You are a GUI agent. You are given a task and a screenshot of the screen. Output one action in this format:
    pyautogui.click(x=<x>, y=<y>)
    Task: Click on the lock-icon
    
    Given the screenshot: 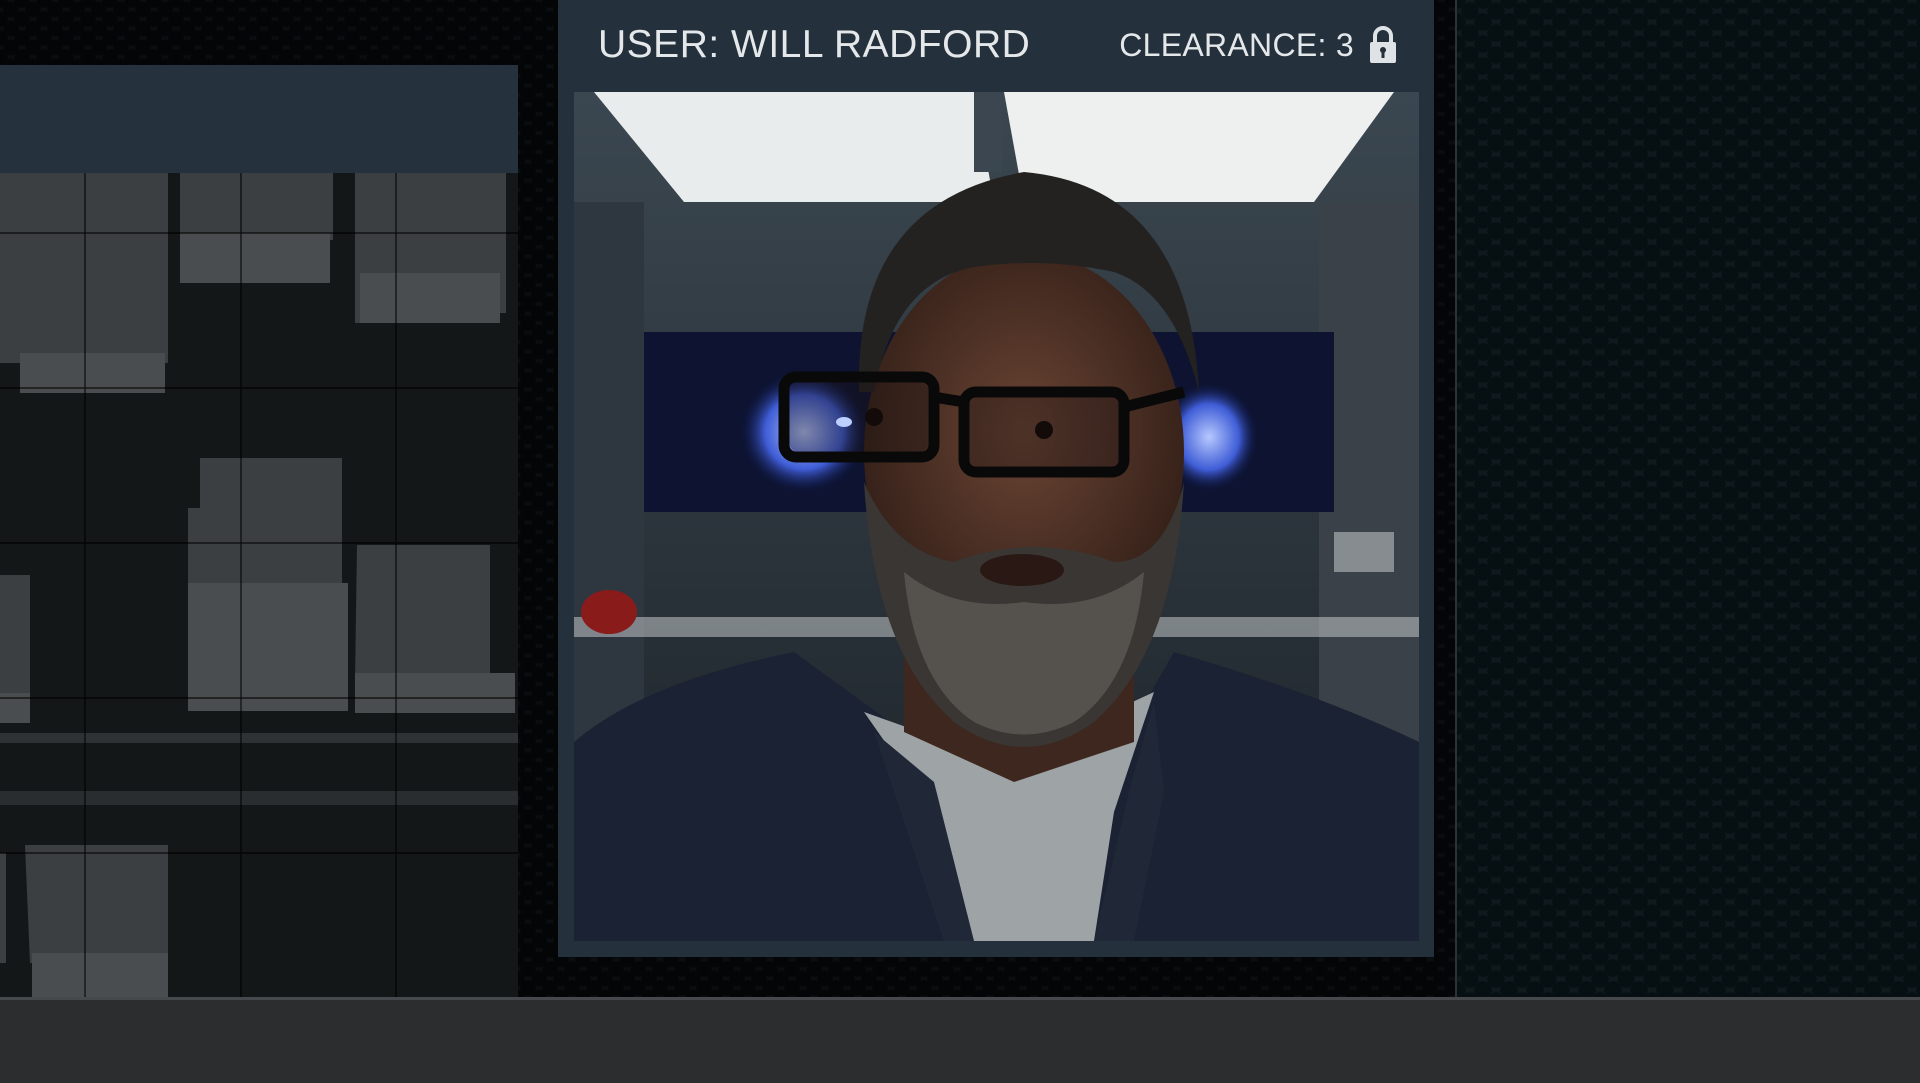 What is the action you would take?
    pyautogui.click(x=1383, y=45)
    